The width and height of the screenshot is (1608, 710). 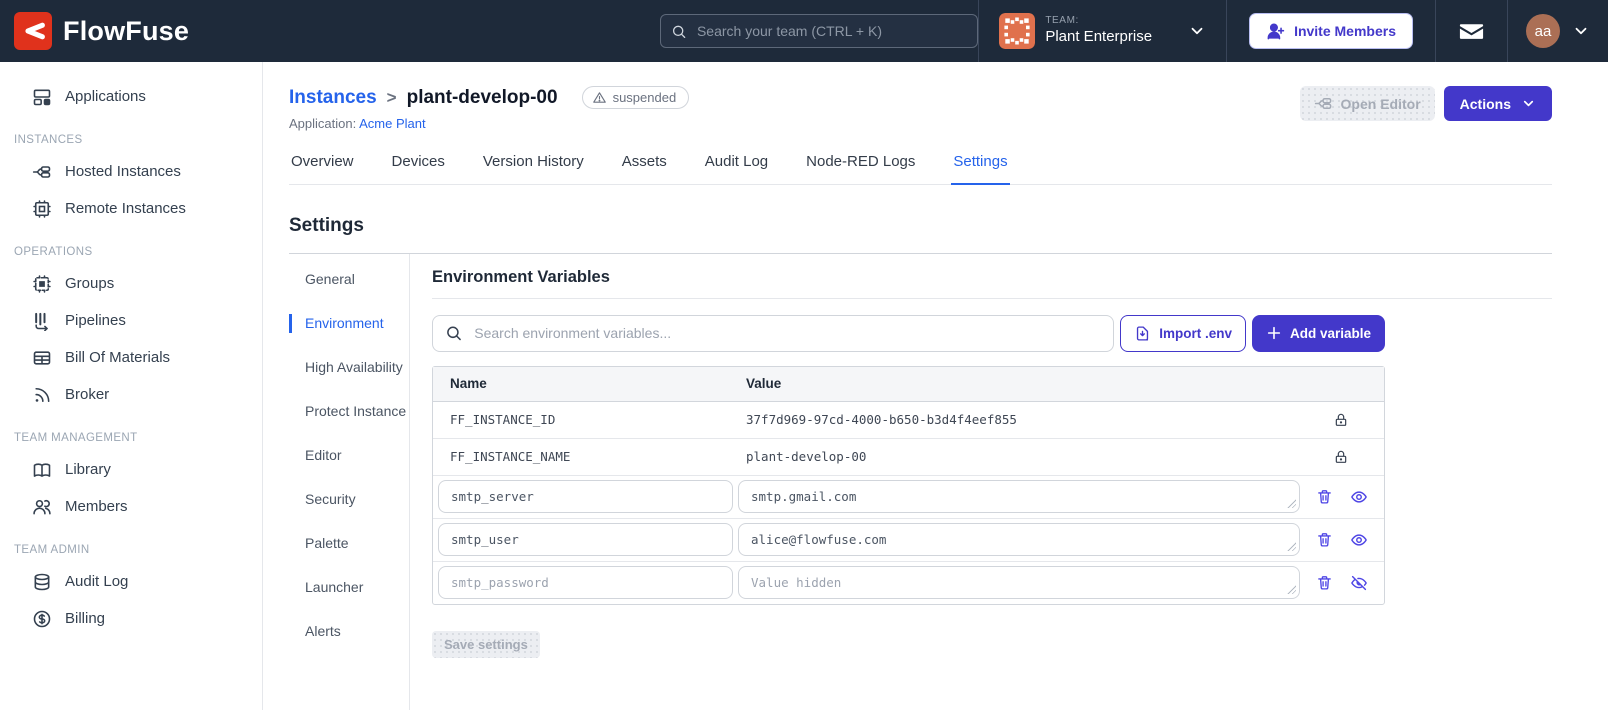 I want to click on env-var-value: plant-develop-00, so click(x=806, y=456).